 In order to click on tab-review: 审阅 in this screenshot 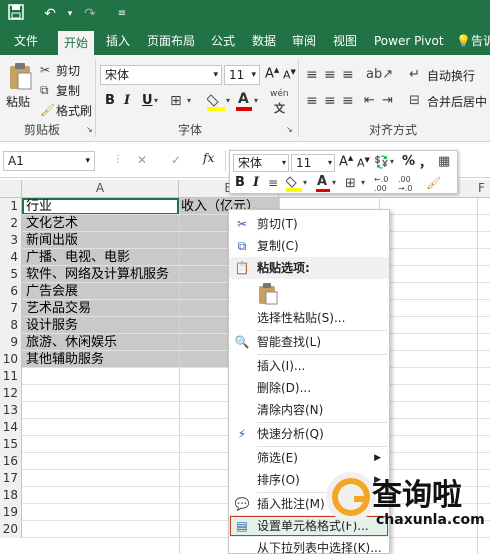, I will do `click(304, 41)`.